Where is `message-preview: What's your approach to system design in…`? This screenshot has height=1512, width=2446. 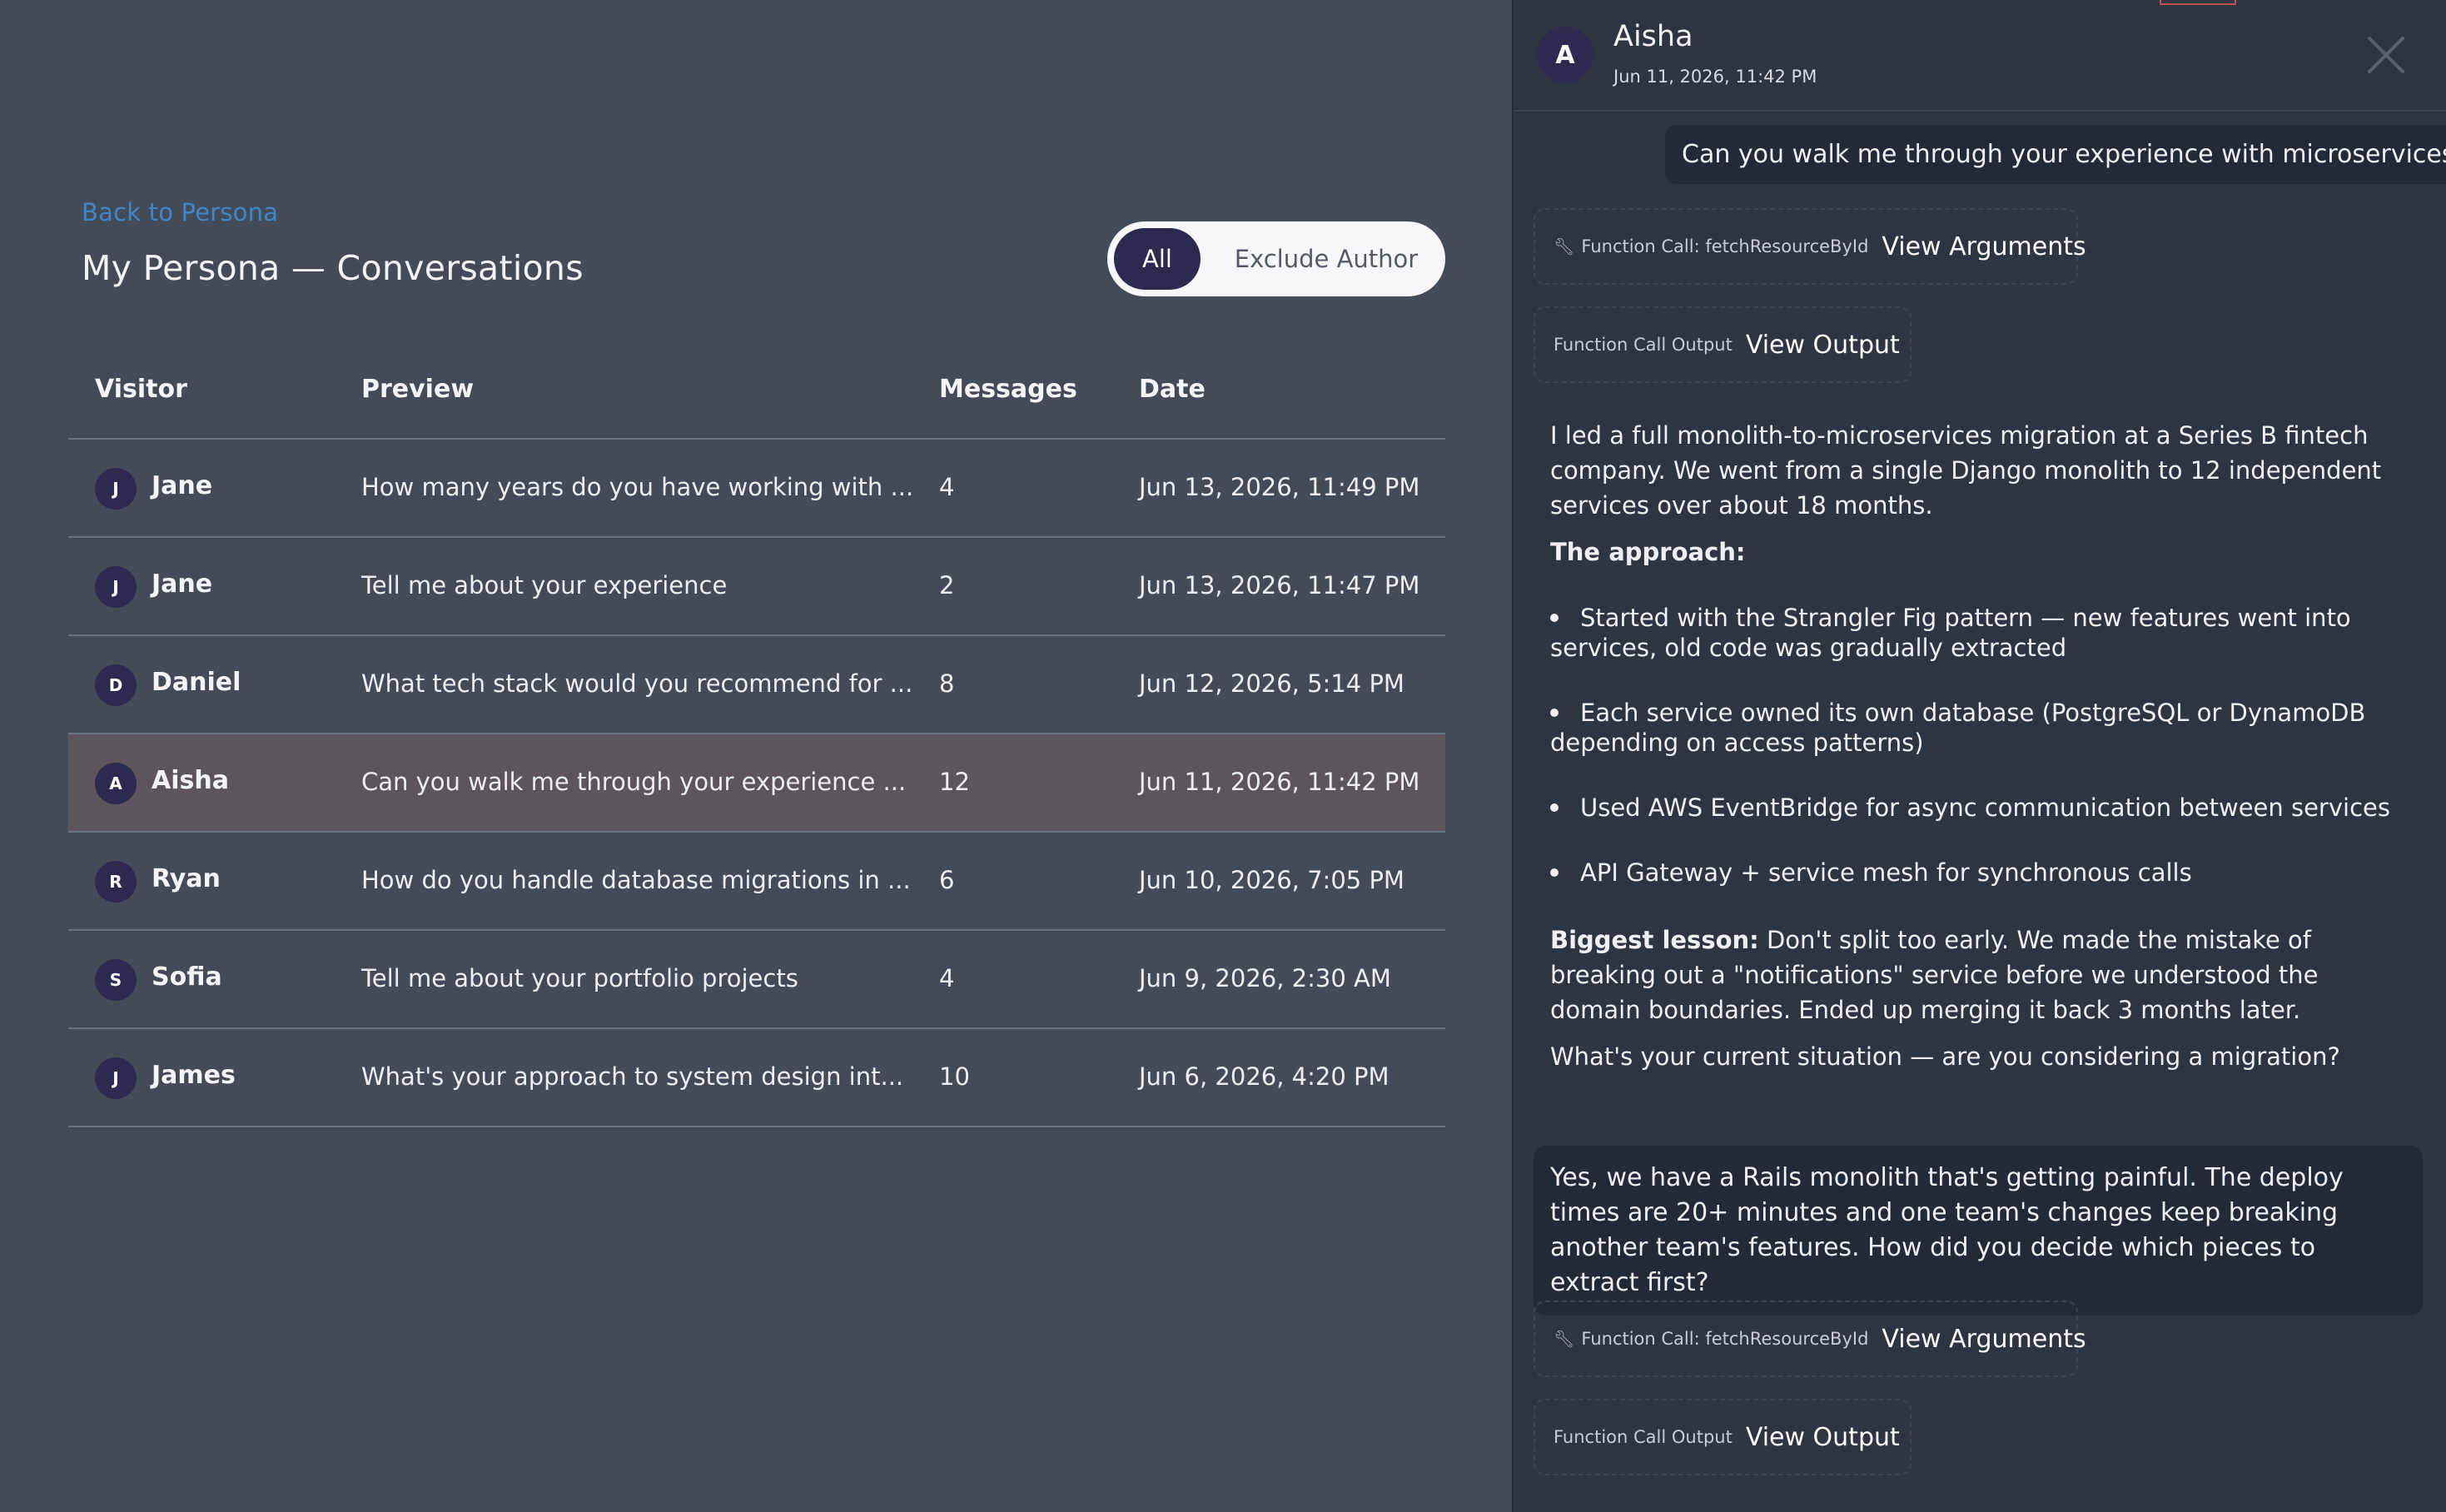 message-preview: What's your approach to system design in… is located at coordinates (632, 1077).